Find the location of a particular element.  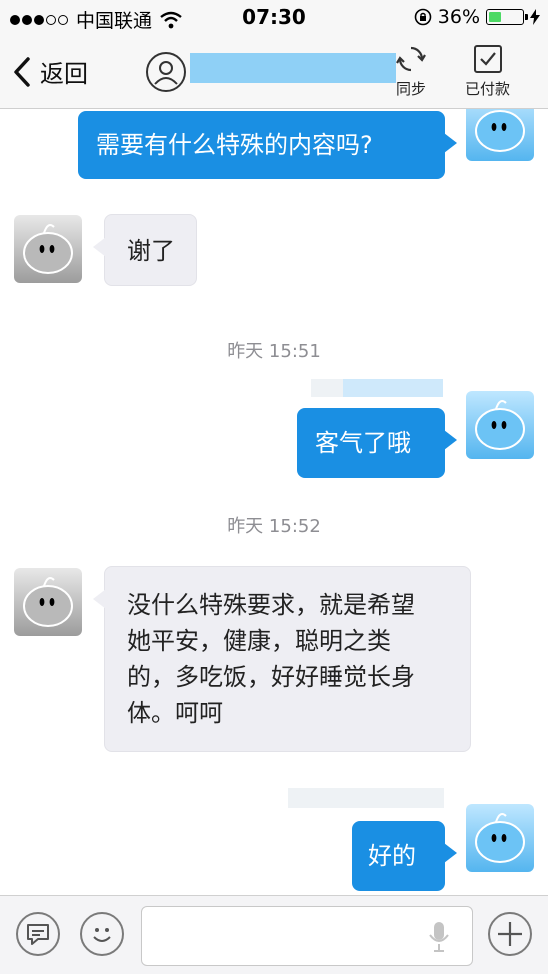

emoji-icon is located at coordinates (102, 935).